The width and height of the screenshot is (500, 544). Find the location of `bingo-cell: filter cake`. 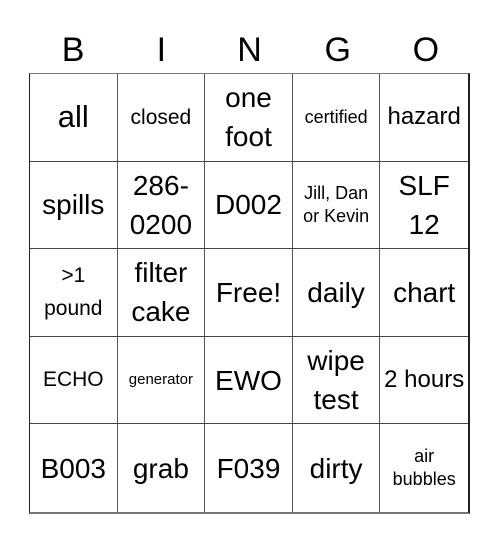

bingo-cell: filter cake is located at coordinates (161, 293).